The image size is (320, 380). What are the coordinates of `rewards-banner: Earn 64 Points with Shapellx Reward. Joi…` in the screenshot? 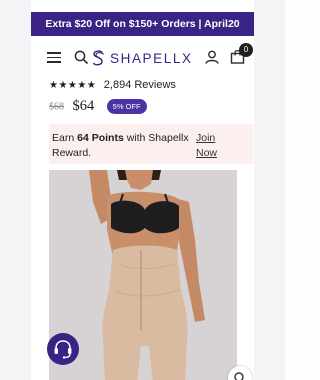 It's located at (151, 144).